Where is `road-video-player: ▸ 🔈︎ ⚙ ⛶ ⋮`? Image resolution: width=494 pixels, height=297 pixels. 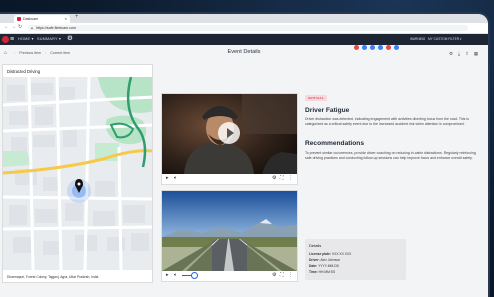
road-video-player: ▸ 🔈︎ ⚙ ⛶ ⋮ is located at coordinates (229, 236).